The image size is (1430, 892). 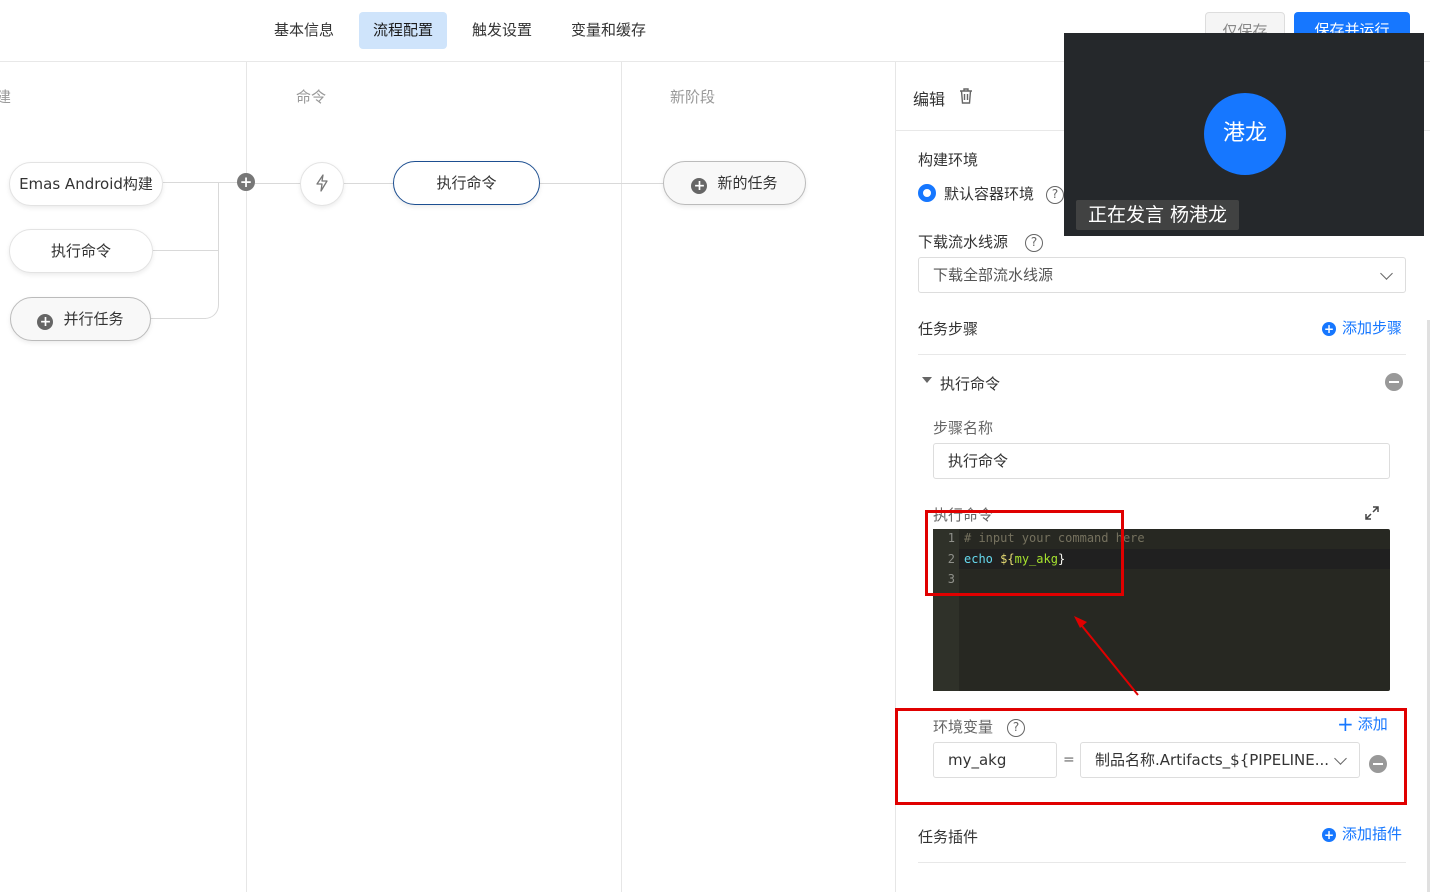 What do you see at coordinates (966, 96) in the screenshot?
I see `trash-icon` at bounding box center [966, 96].